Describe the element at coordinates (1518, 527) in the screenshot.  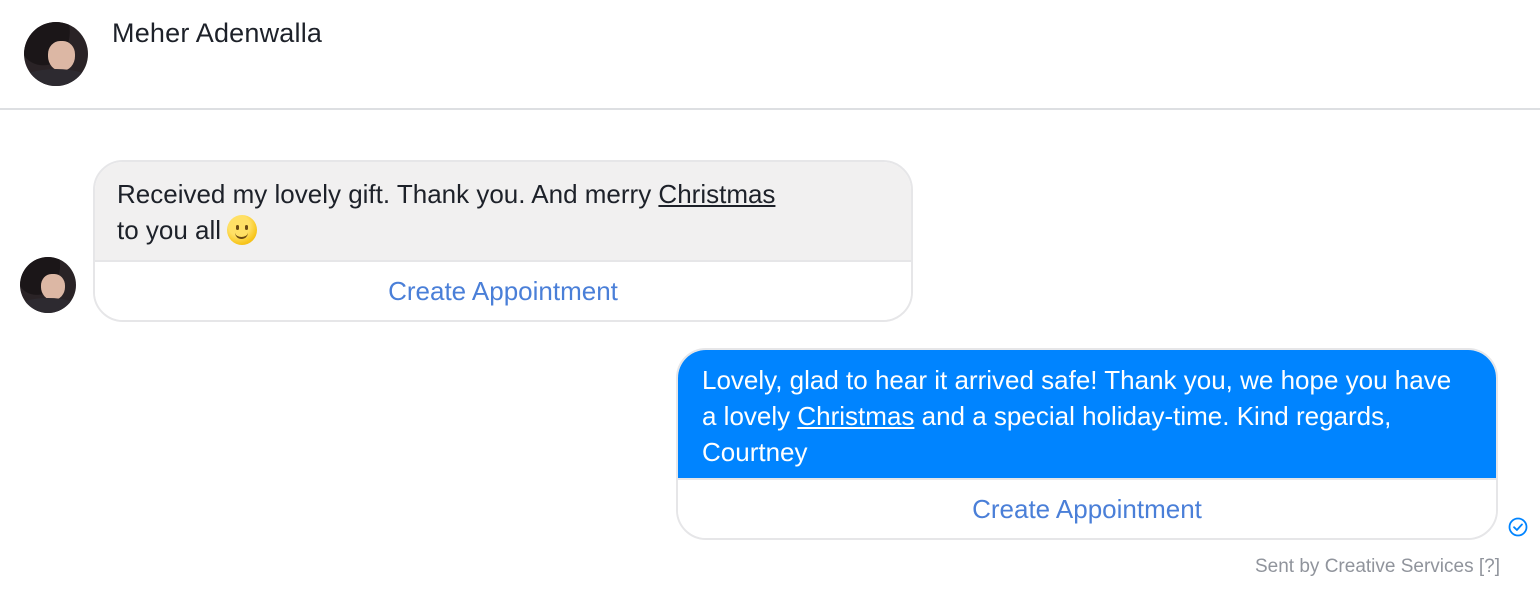
I see `seen-check-icon` at that location.